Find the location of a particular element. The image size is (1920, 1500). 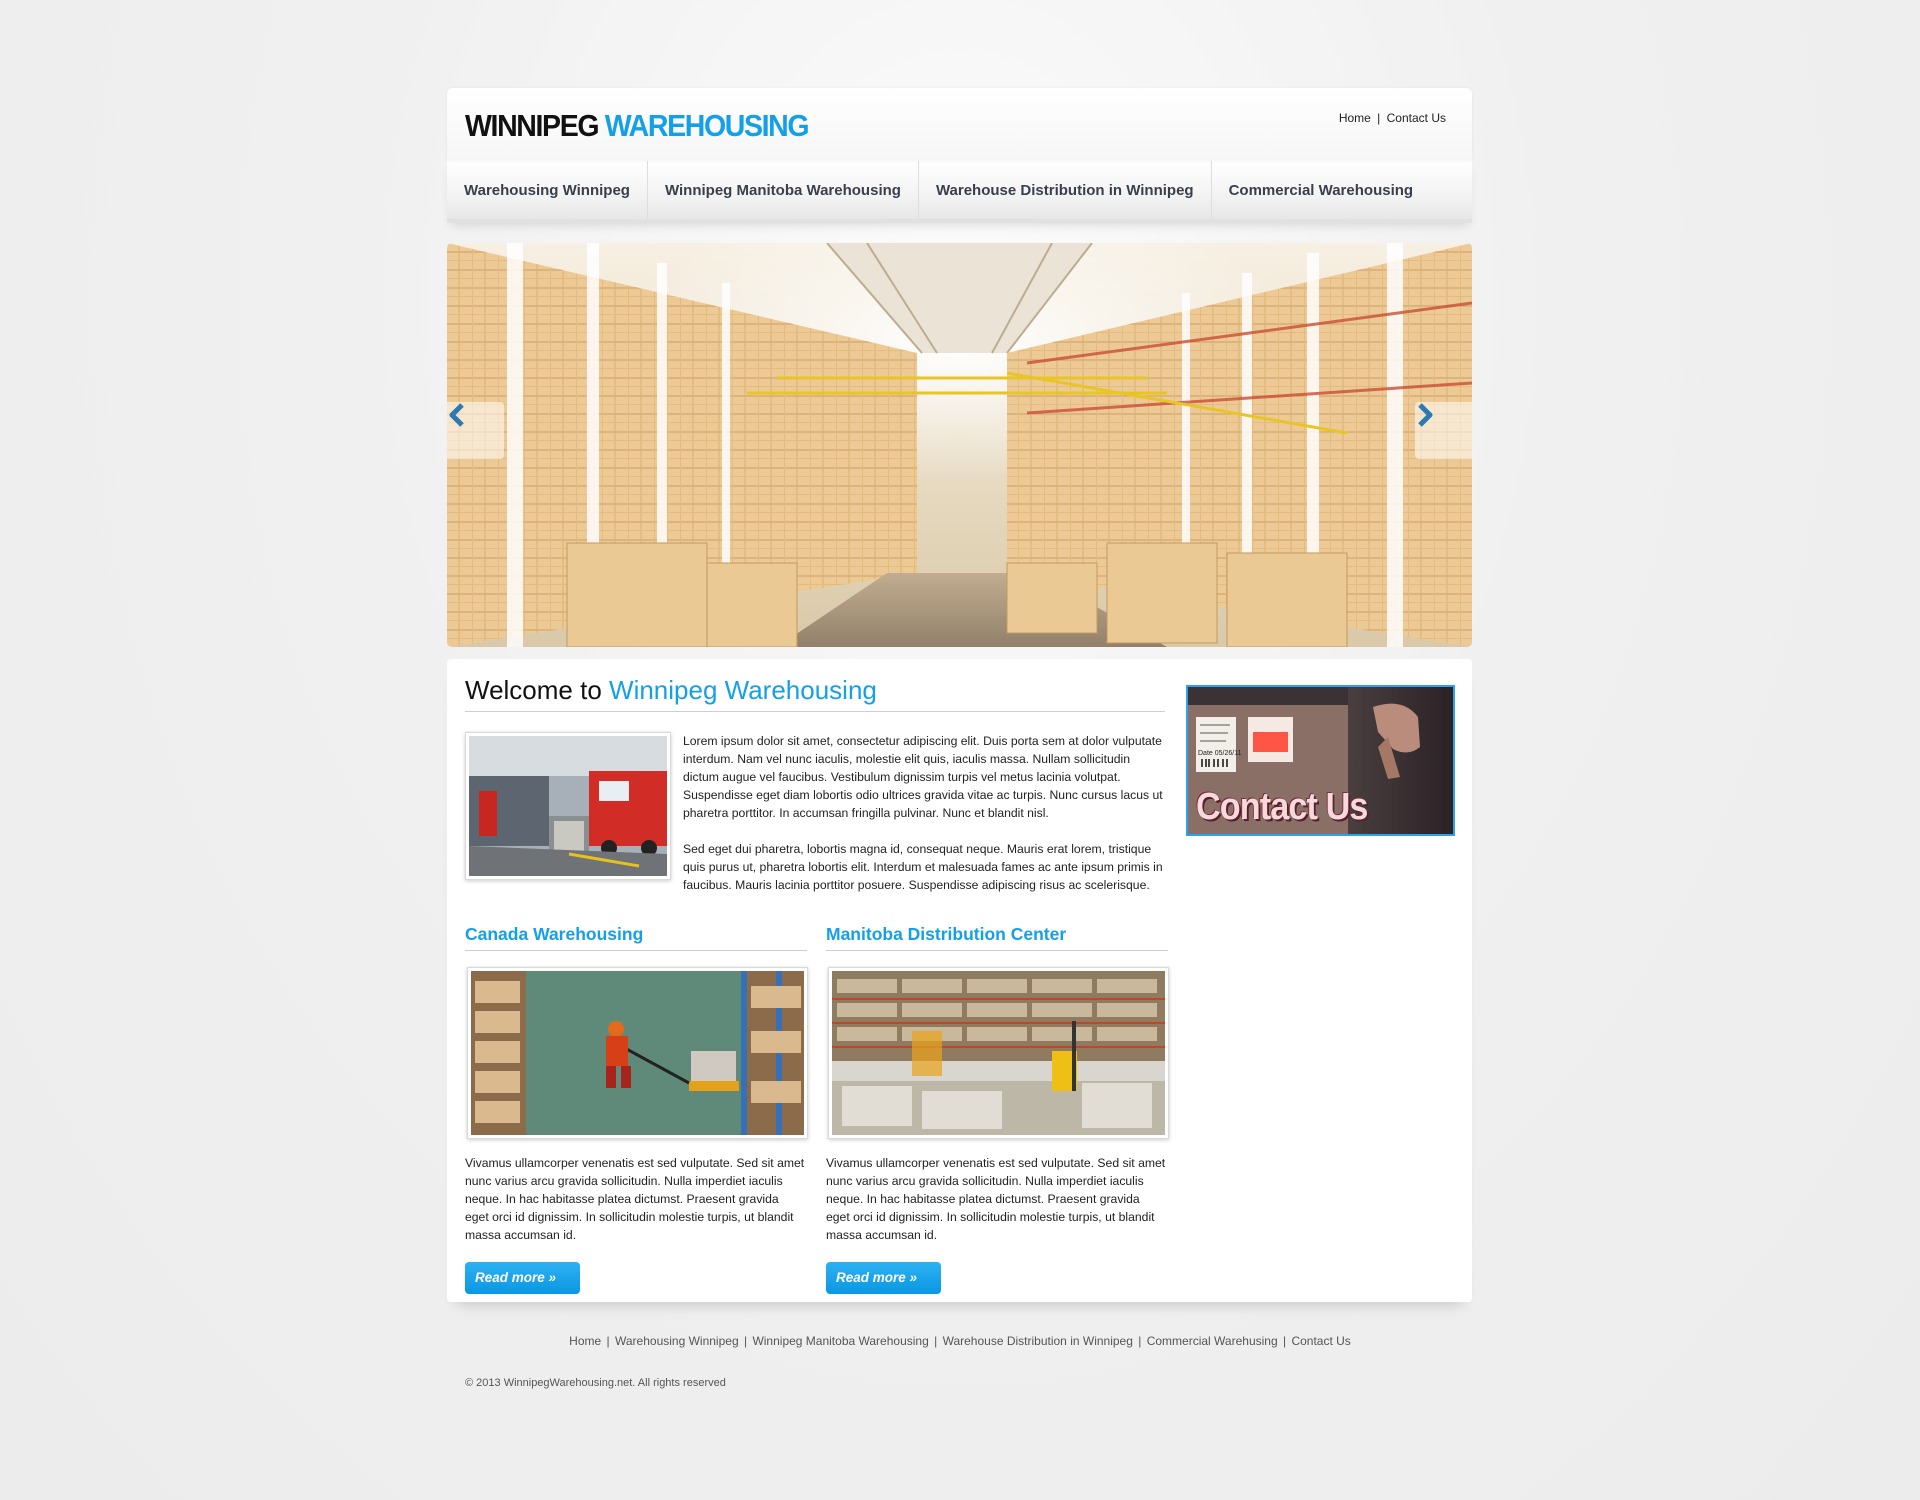

intro-image is located at coordinates (568, 806).